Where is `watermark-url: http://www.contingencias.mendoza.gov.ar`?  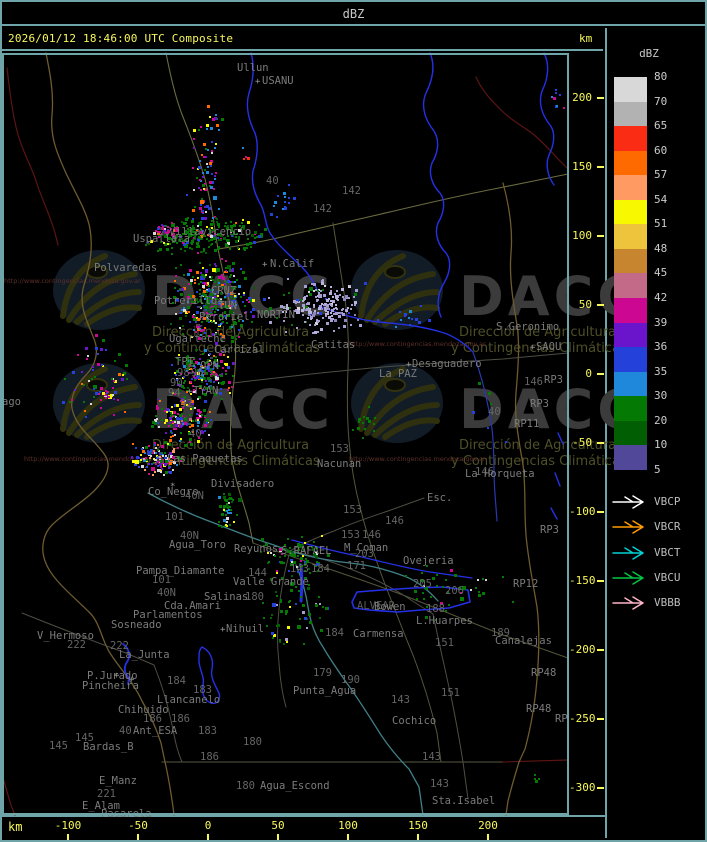 watermark-url: http://www.contingencias.mendoza.gov.ar is located at coordinates (417, 344).